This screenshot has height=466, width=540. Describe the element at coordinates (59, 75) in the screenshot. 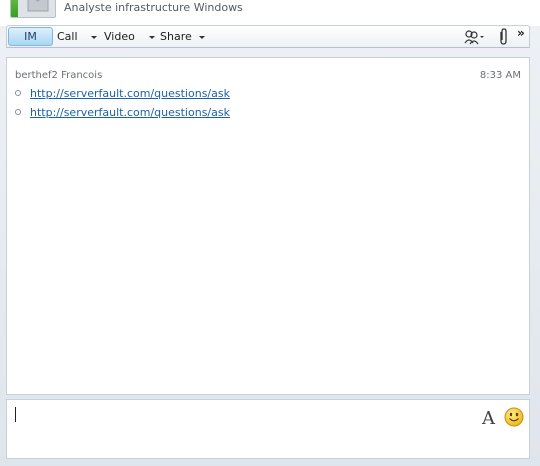

I see `message-sender: berthef2 Francois` at that location.